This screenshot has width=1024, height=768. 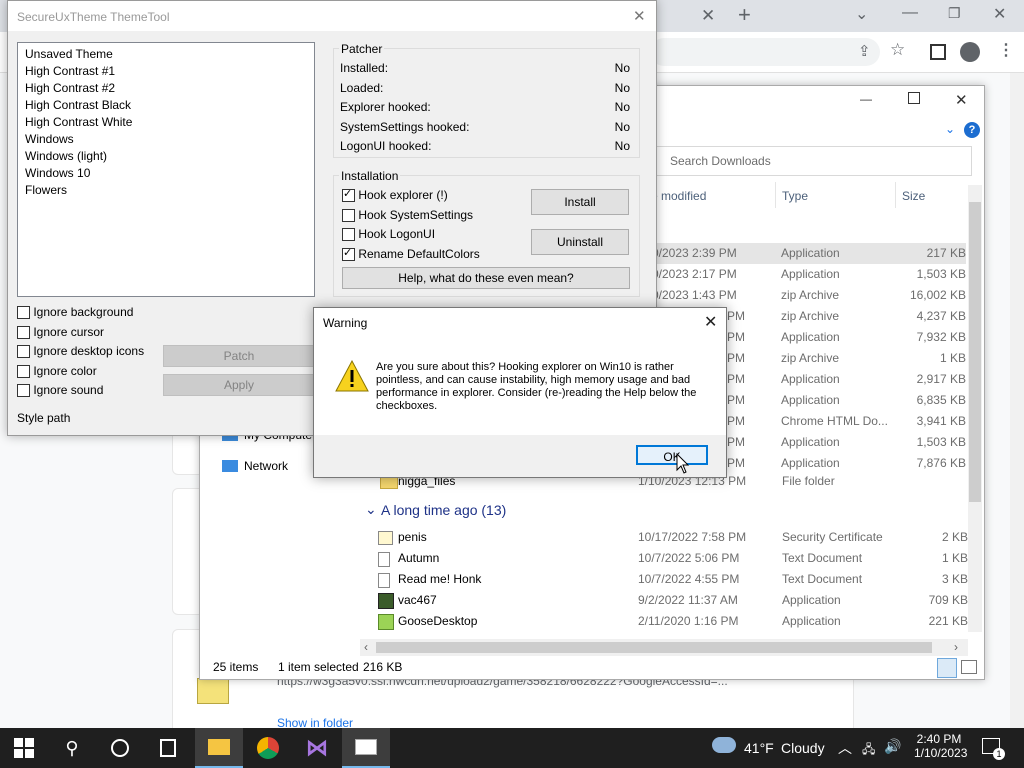 What do you see at coordinates (810, 295) in the screenshot?
I see `table-row: 0/2023 1:43 PM zip Archive 16,002 KB` at bounding box center [810, 295].